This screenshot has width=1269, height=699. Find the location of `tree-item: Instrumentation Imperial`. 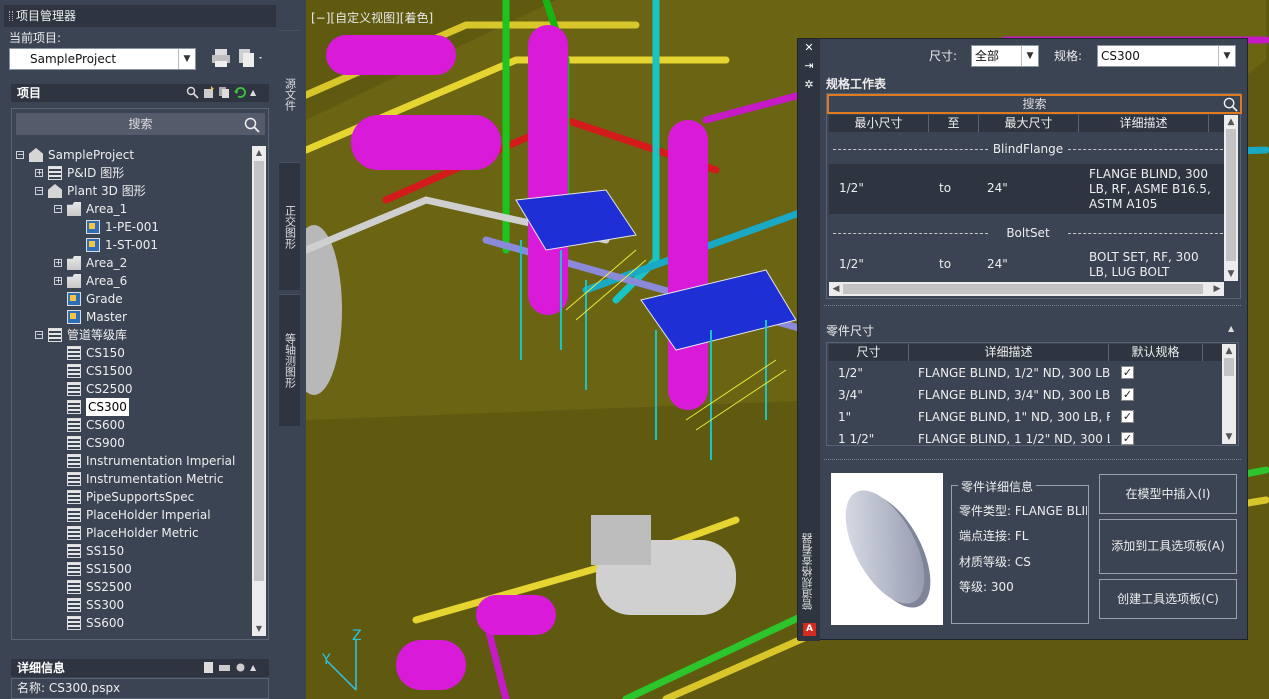

tree-item: Instrumentation Imperial is located at coordinates (134, 461).